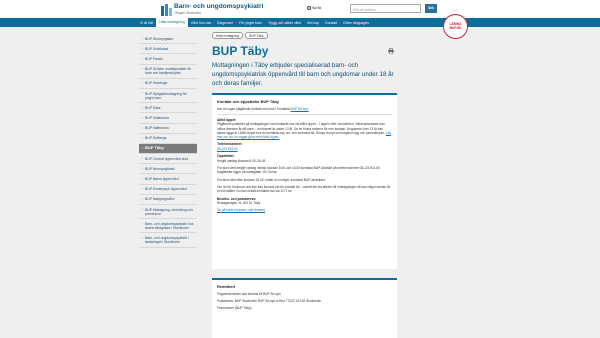 The height and width of the screenshot is (338, 600). I want to click on contact-heading: Kontakt och öppettider BUP Täby, so click(248, 101).